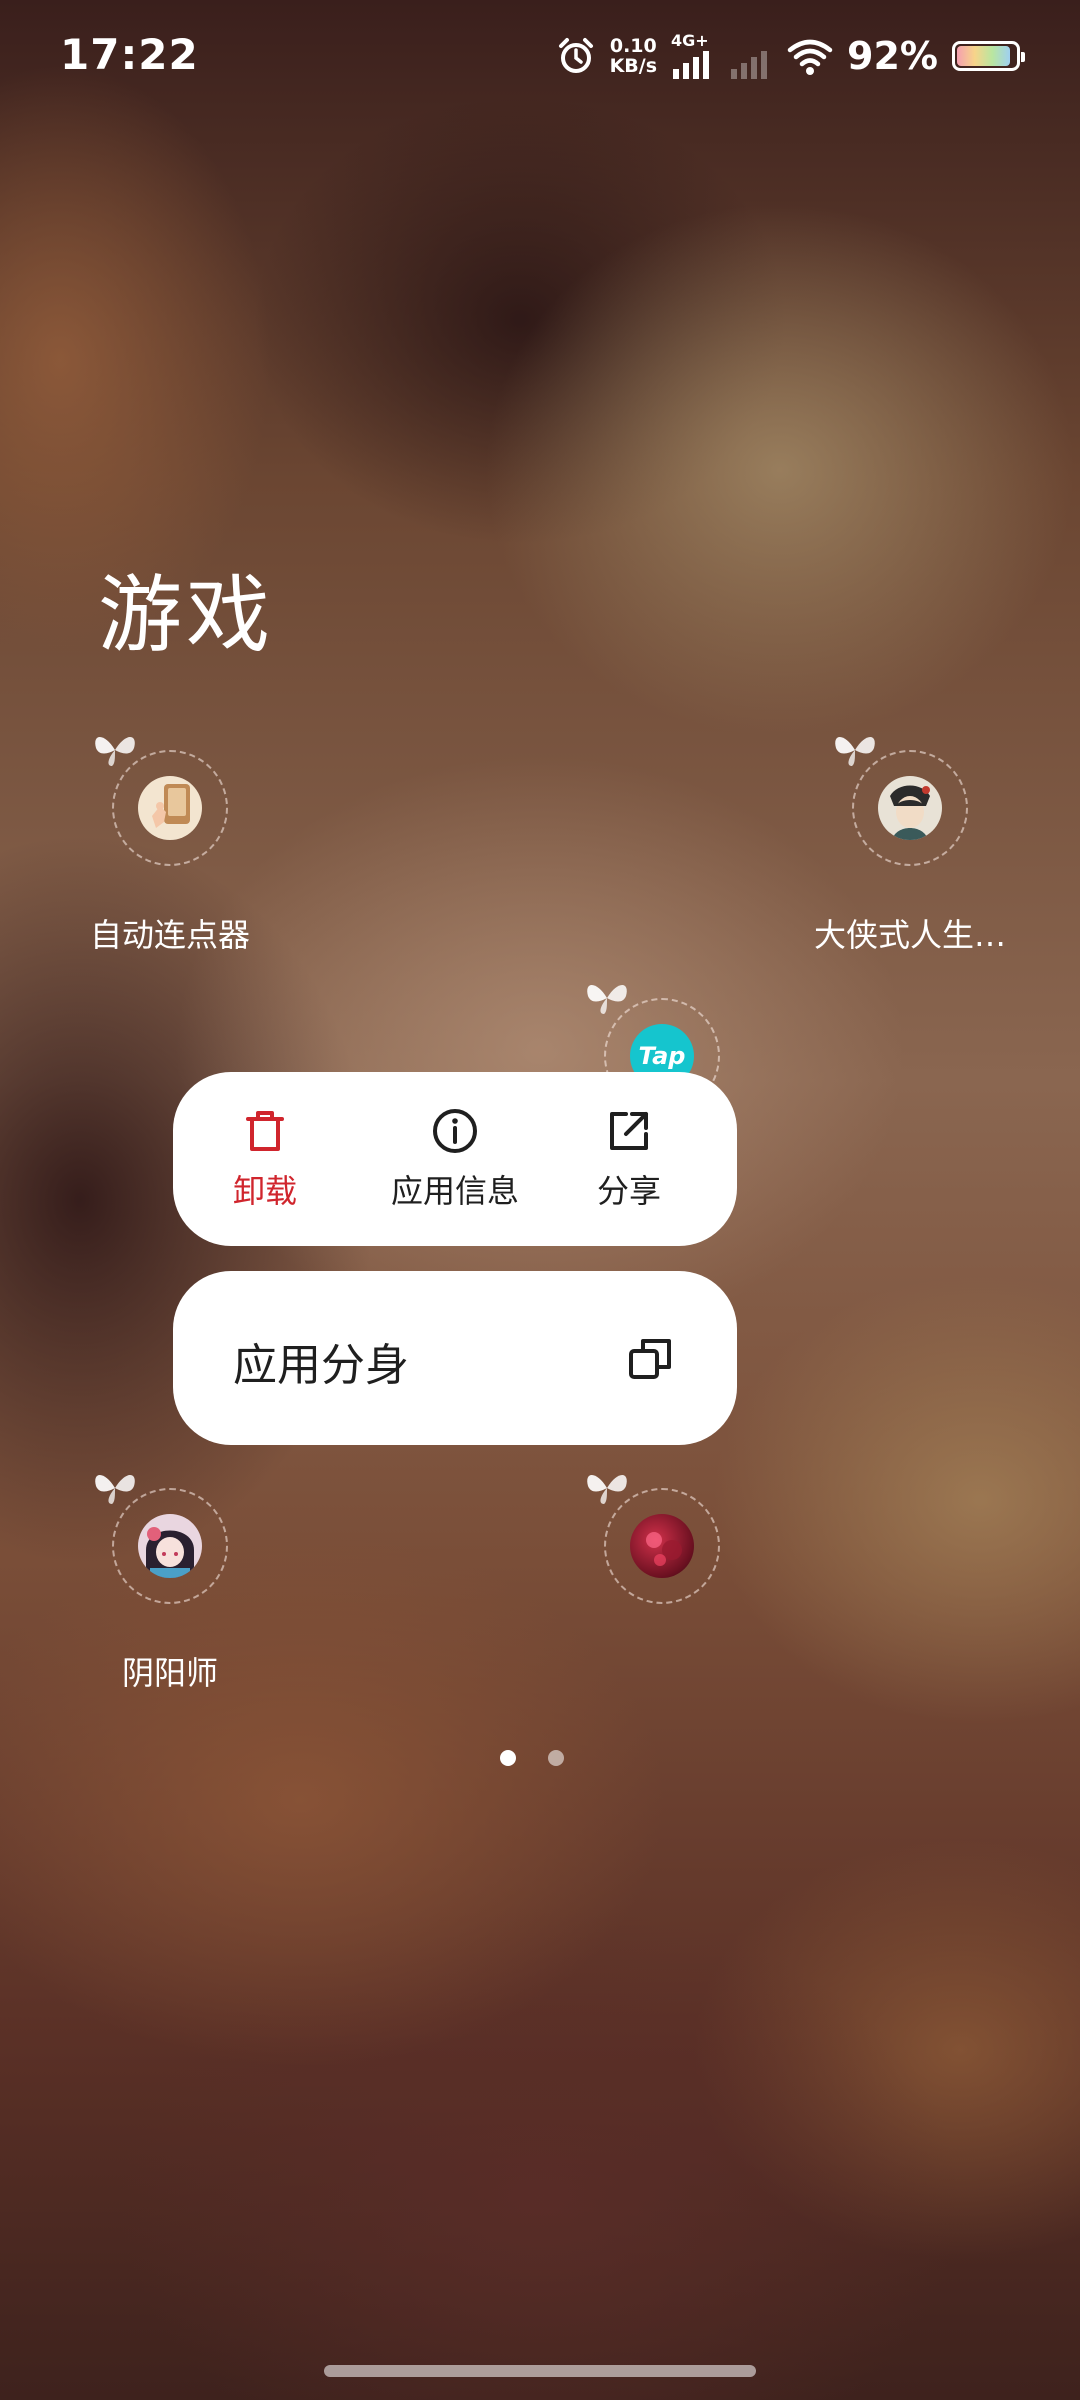 The width and height of the screenshot is (1080, 2400). What do you see at coordinates (575, 55) in the screenshot?
I see `alarm-clock-icon` at bounding box center [575, 55].